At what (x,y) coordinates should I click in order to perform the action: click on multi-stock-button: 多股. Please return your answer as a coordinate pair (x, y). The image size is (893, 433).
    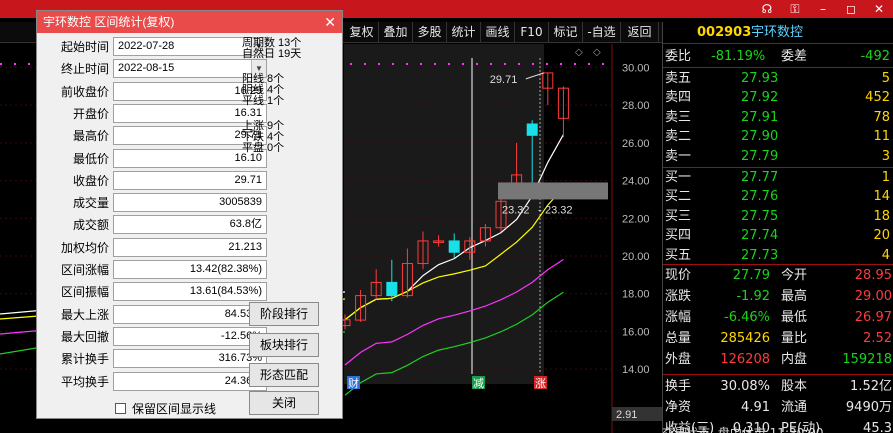
    Looking at the image, I should click on (430, 32).